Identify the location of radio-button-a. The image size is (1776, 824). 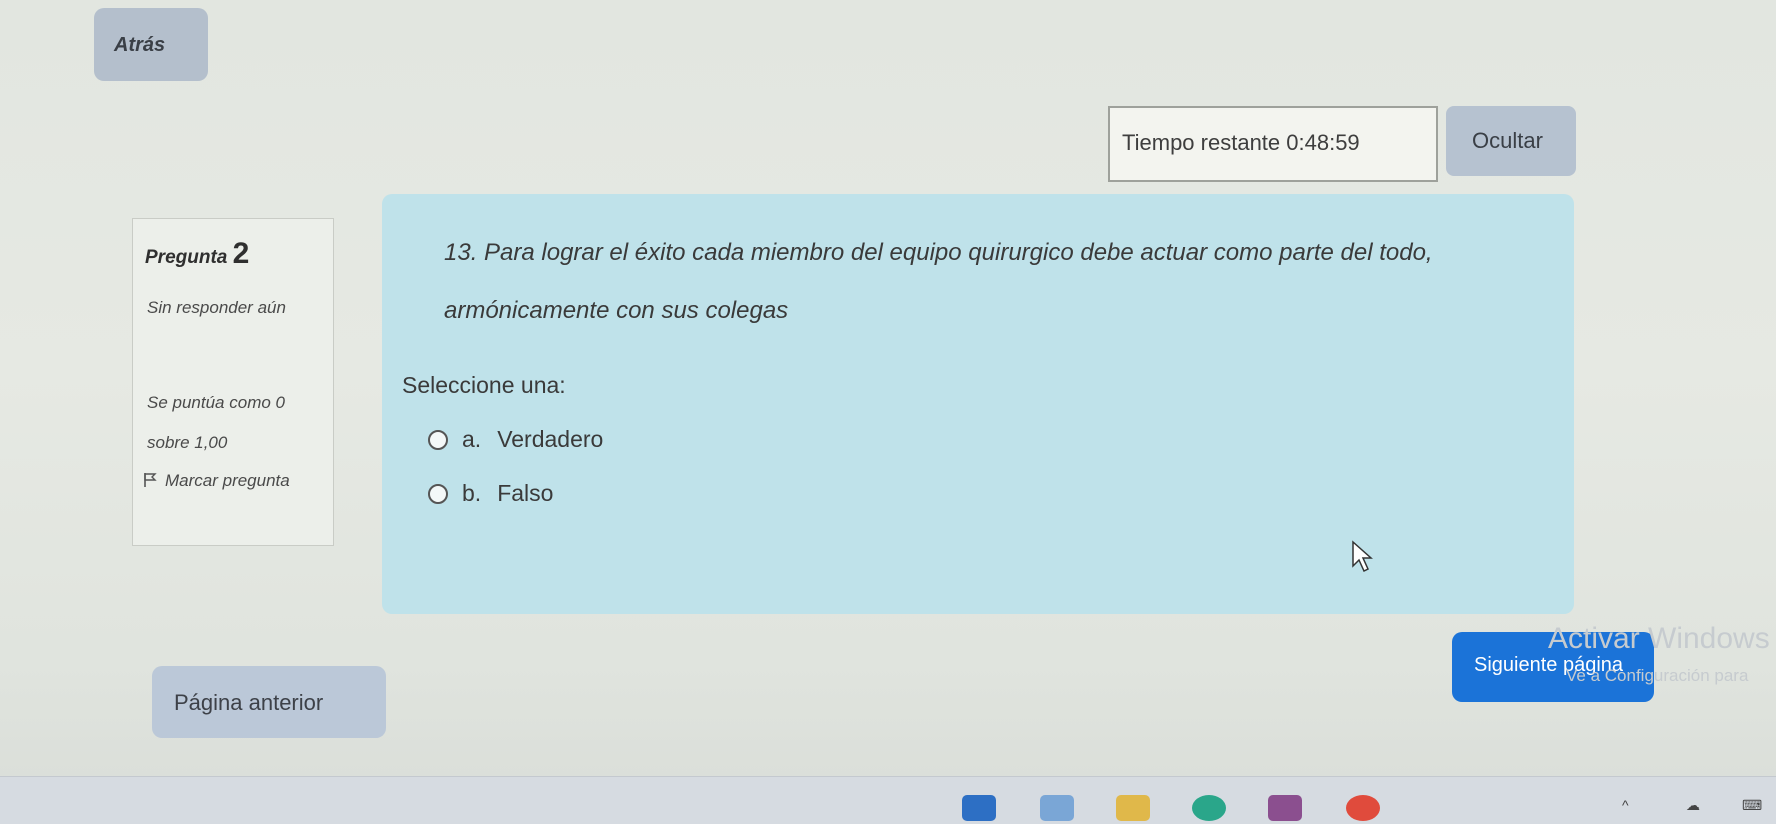
(438, 439).